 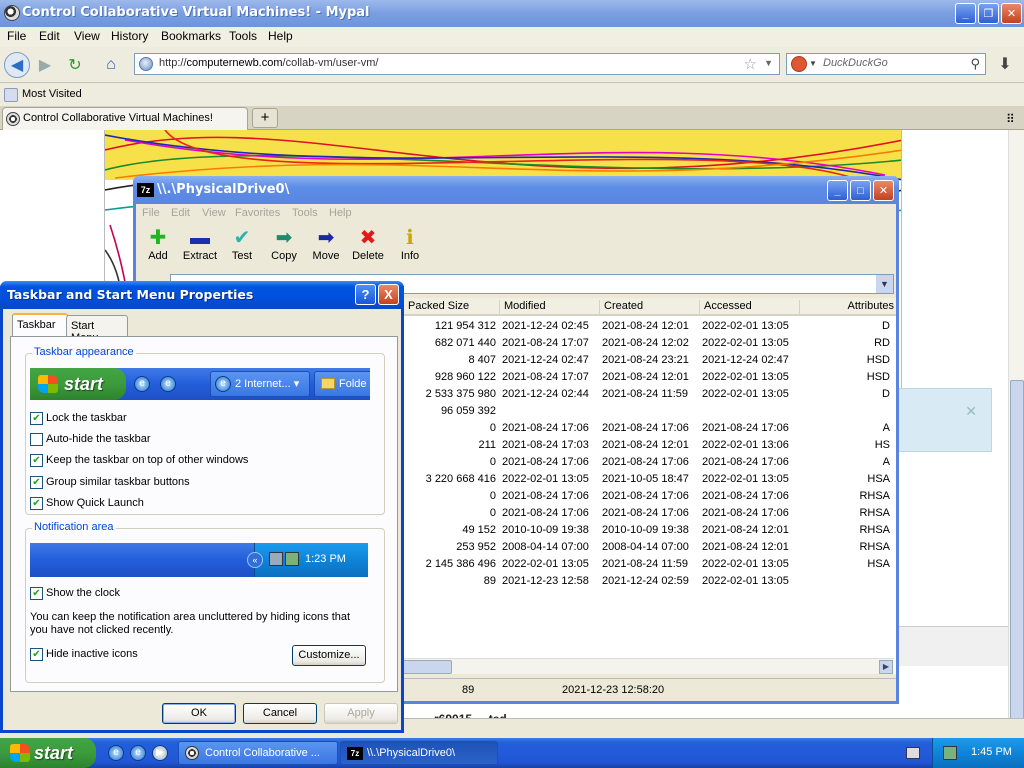 What do you see at coordinates (886, 462) in the screenshot?
I see `cell-attributes: A` at bounding box center [886, 462].